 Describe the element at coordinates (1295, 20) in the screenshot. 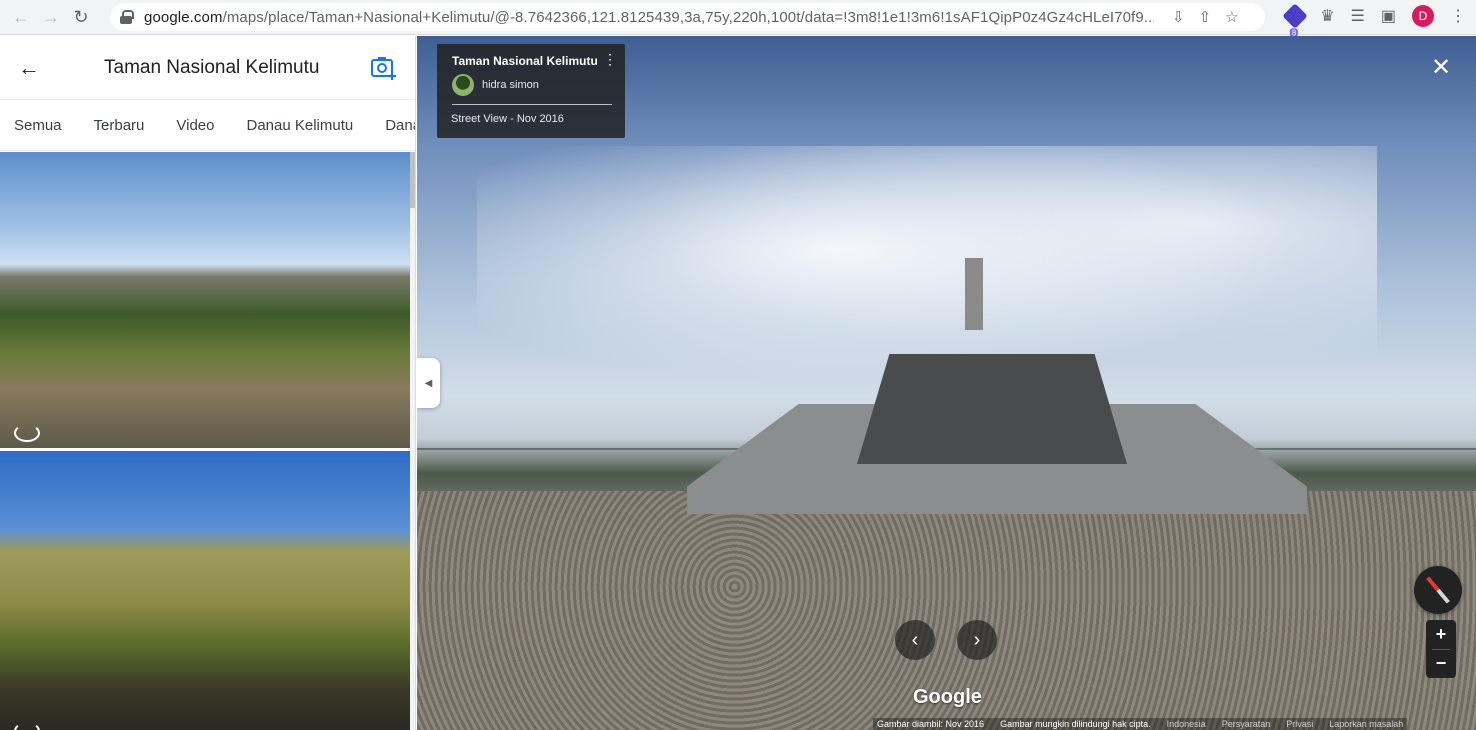

I see `extension-icon: 8` at that location.